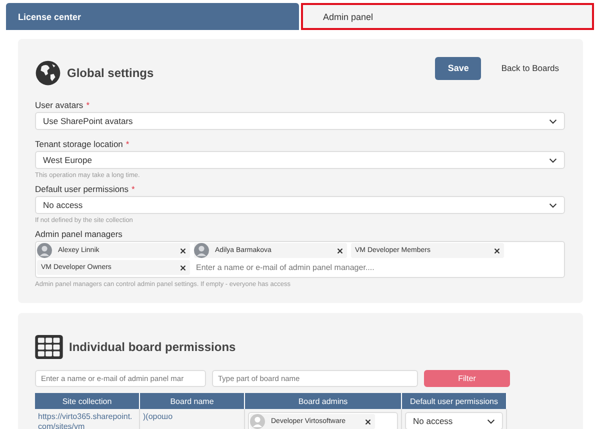 This screenshot has height=429, width=600. Describe the element at coordinates (78, 234) in the screenshot. I see `field-label: Admin panel managers` at that location.